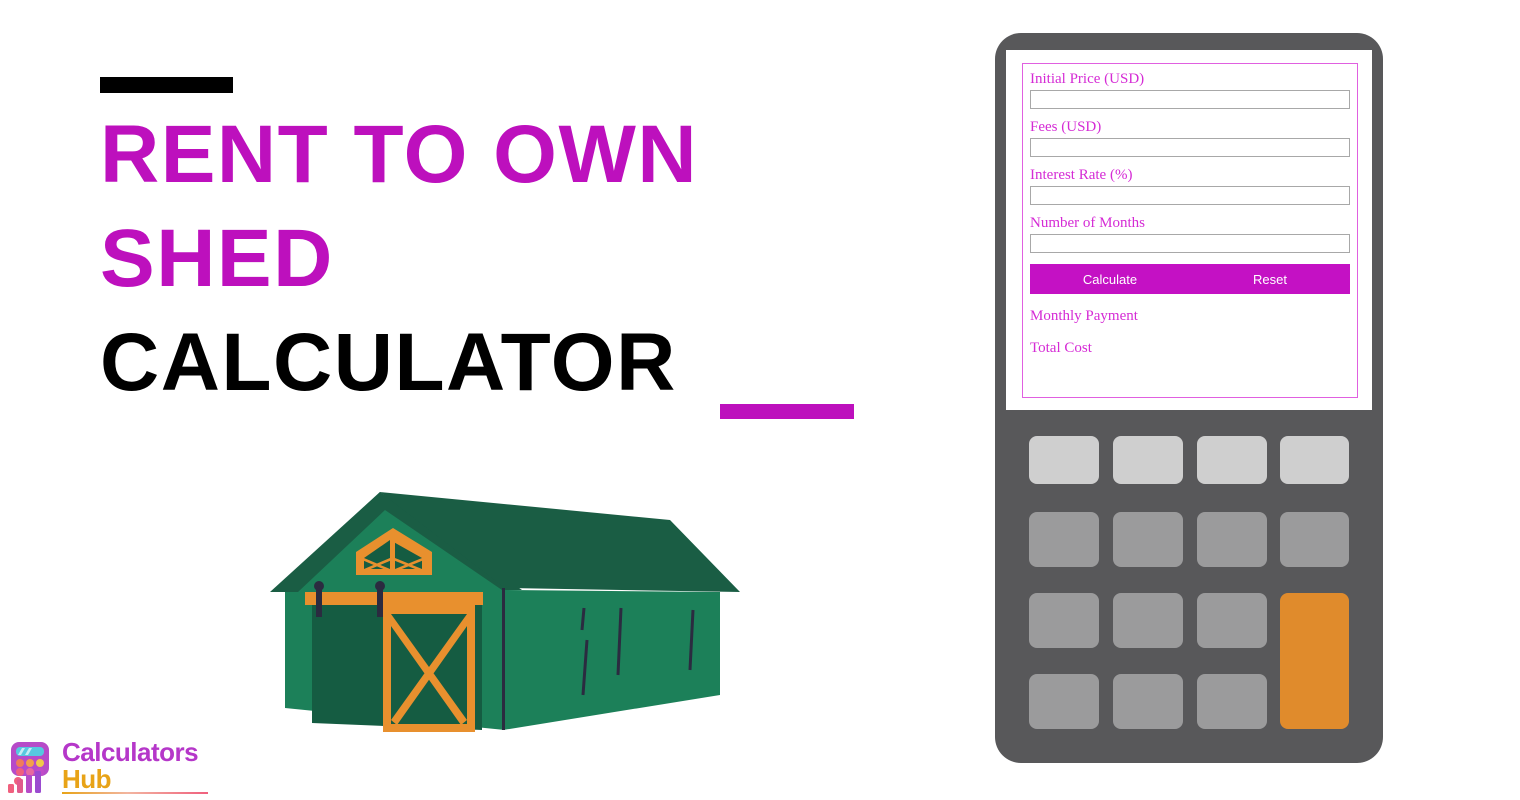 The image size is (1520, 800). Describe the element at coordinates (1064, 701) in the screenshot. I see `keypad-key-r4c1` at that location.